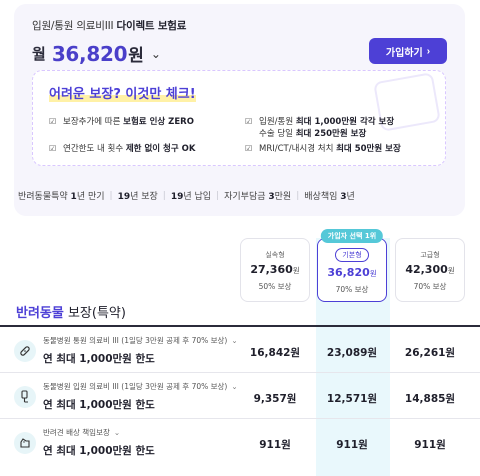 Image resolution: width=480 pixels, height=476 pixels. What do you see at coordinates (121, 122) in the screenshot?
I see `check-item: ☑ 보장추가에 따른 보험료 인상 ZERO` at bounding box center [121, 122].